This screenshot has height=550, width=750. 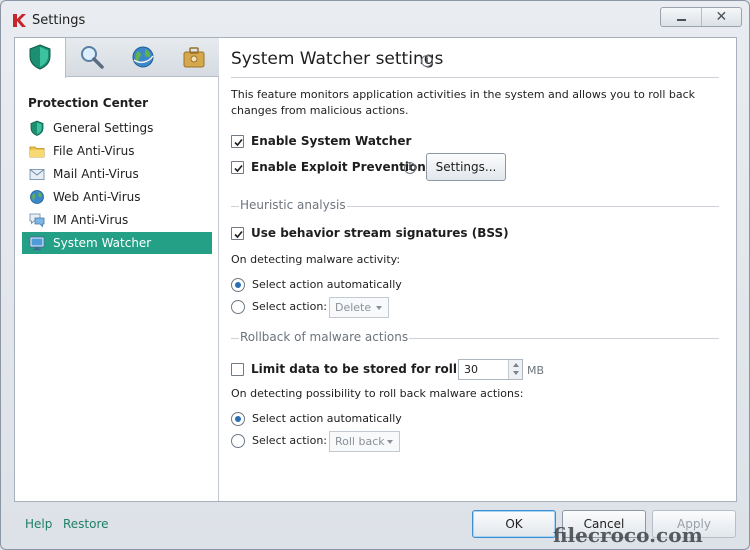 I want to click on help-link: Help, so click(x=38, y=524).